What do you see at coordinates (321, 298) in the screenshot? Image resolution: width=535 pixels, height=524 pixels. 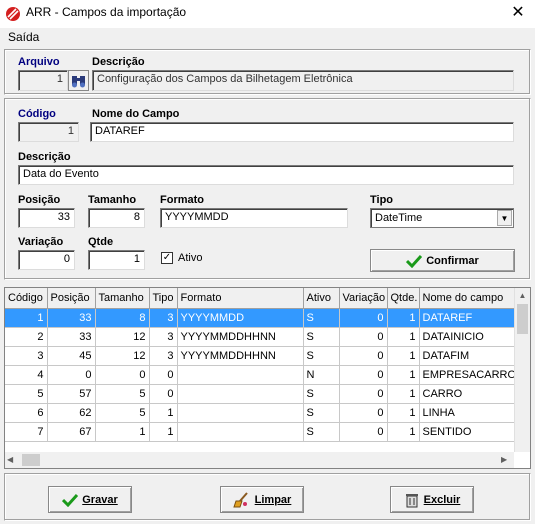 I see `column-header: Ativo` at bounding box center [321, 298].